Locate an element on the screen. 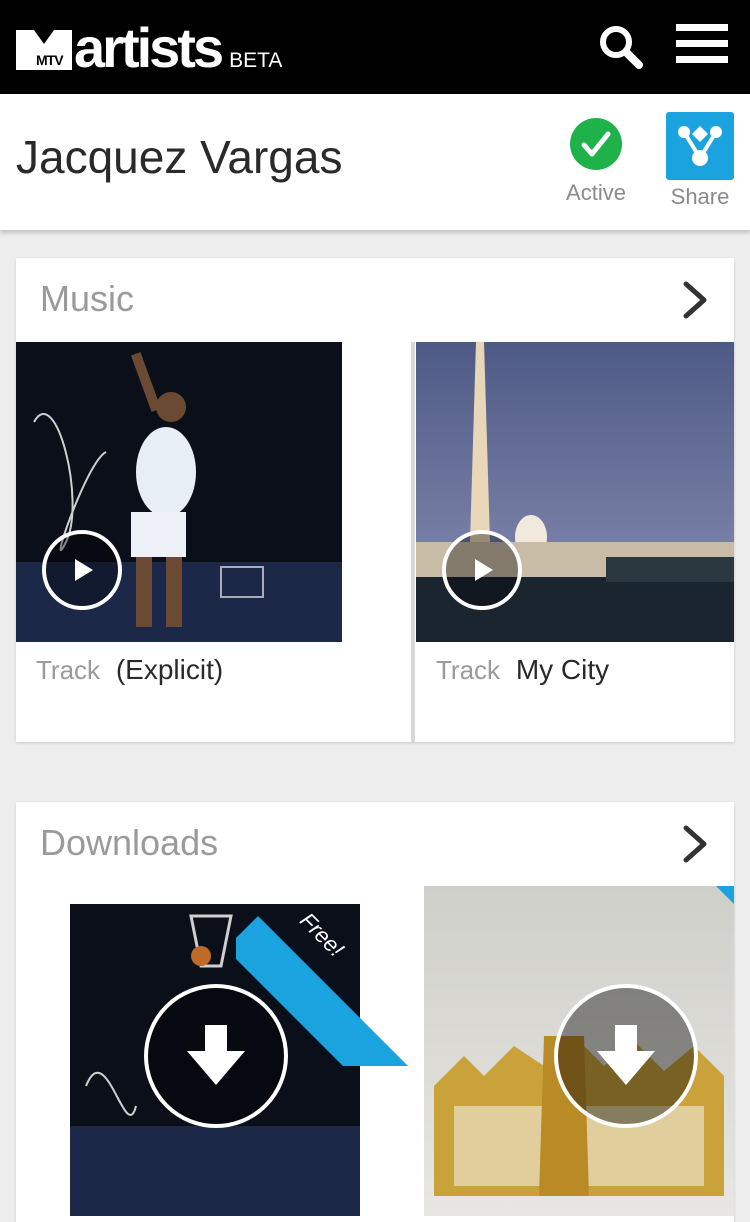 The width and height of the screenshot is (750, 1222). artist-name: Jacquez Vargas is located at coordinates (179, 157).